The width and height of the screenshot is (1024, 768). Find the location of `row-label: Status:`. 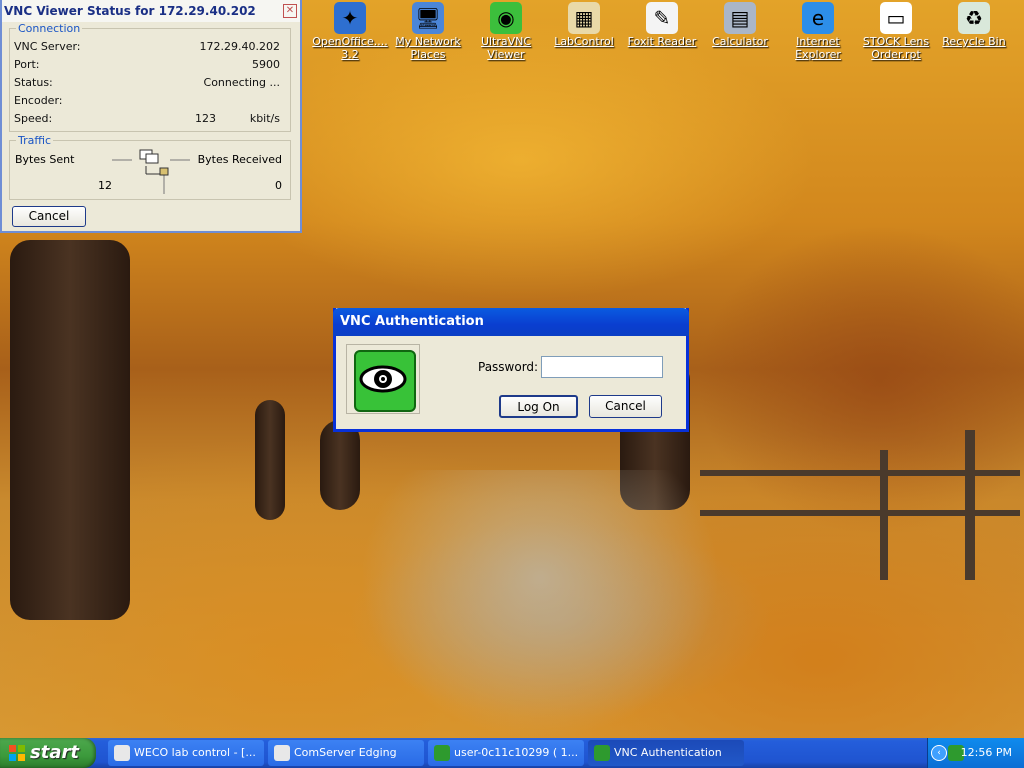

row-label: Status: is located at coordinates (33, 82).